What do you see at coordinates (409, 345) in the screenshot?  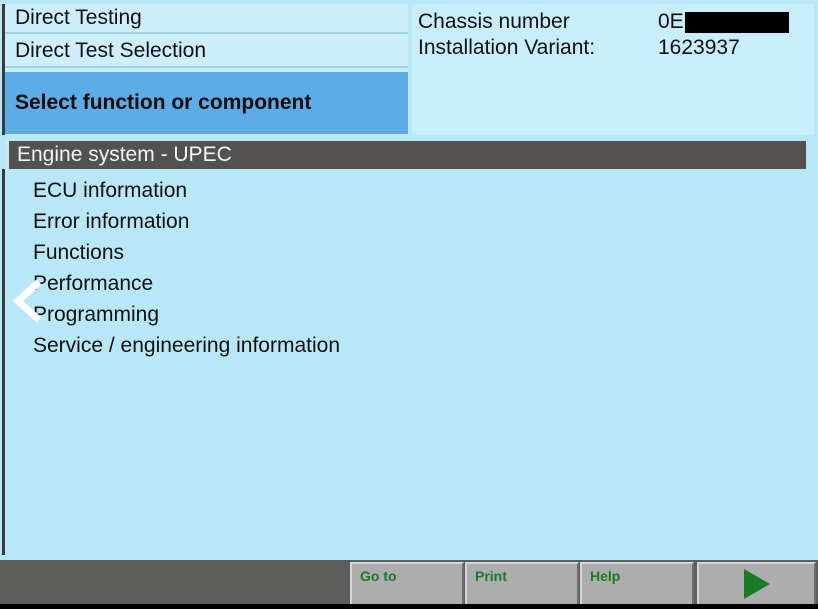 I see `list-item-service-engineering-information: Service / engineering information` at bounding box center [409, 345].